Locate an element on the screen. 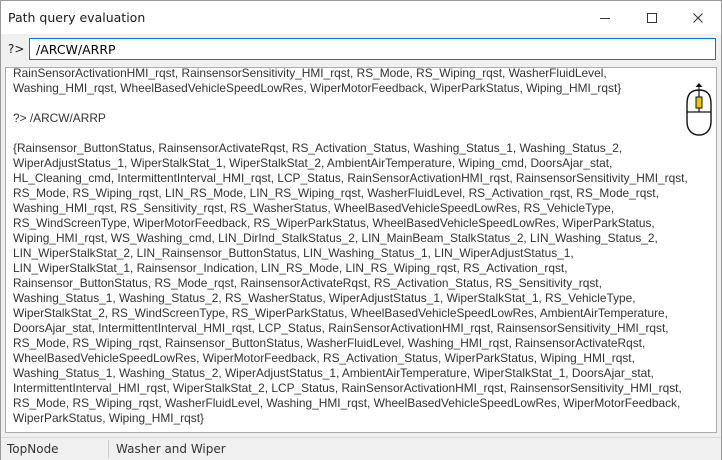 The height and width of the screenshot is (460, 722). status-bar: TopNode Washer and Wiper is located at coordinates (361, 448).